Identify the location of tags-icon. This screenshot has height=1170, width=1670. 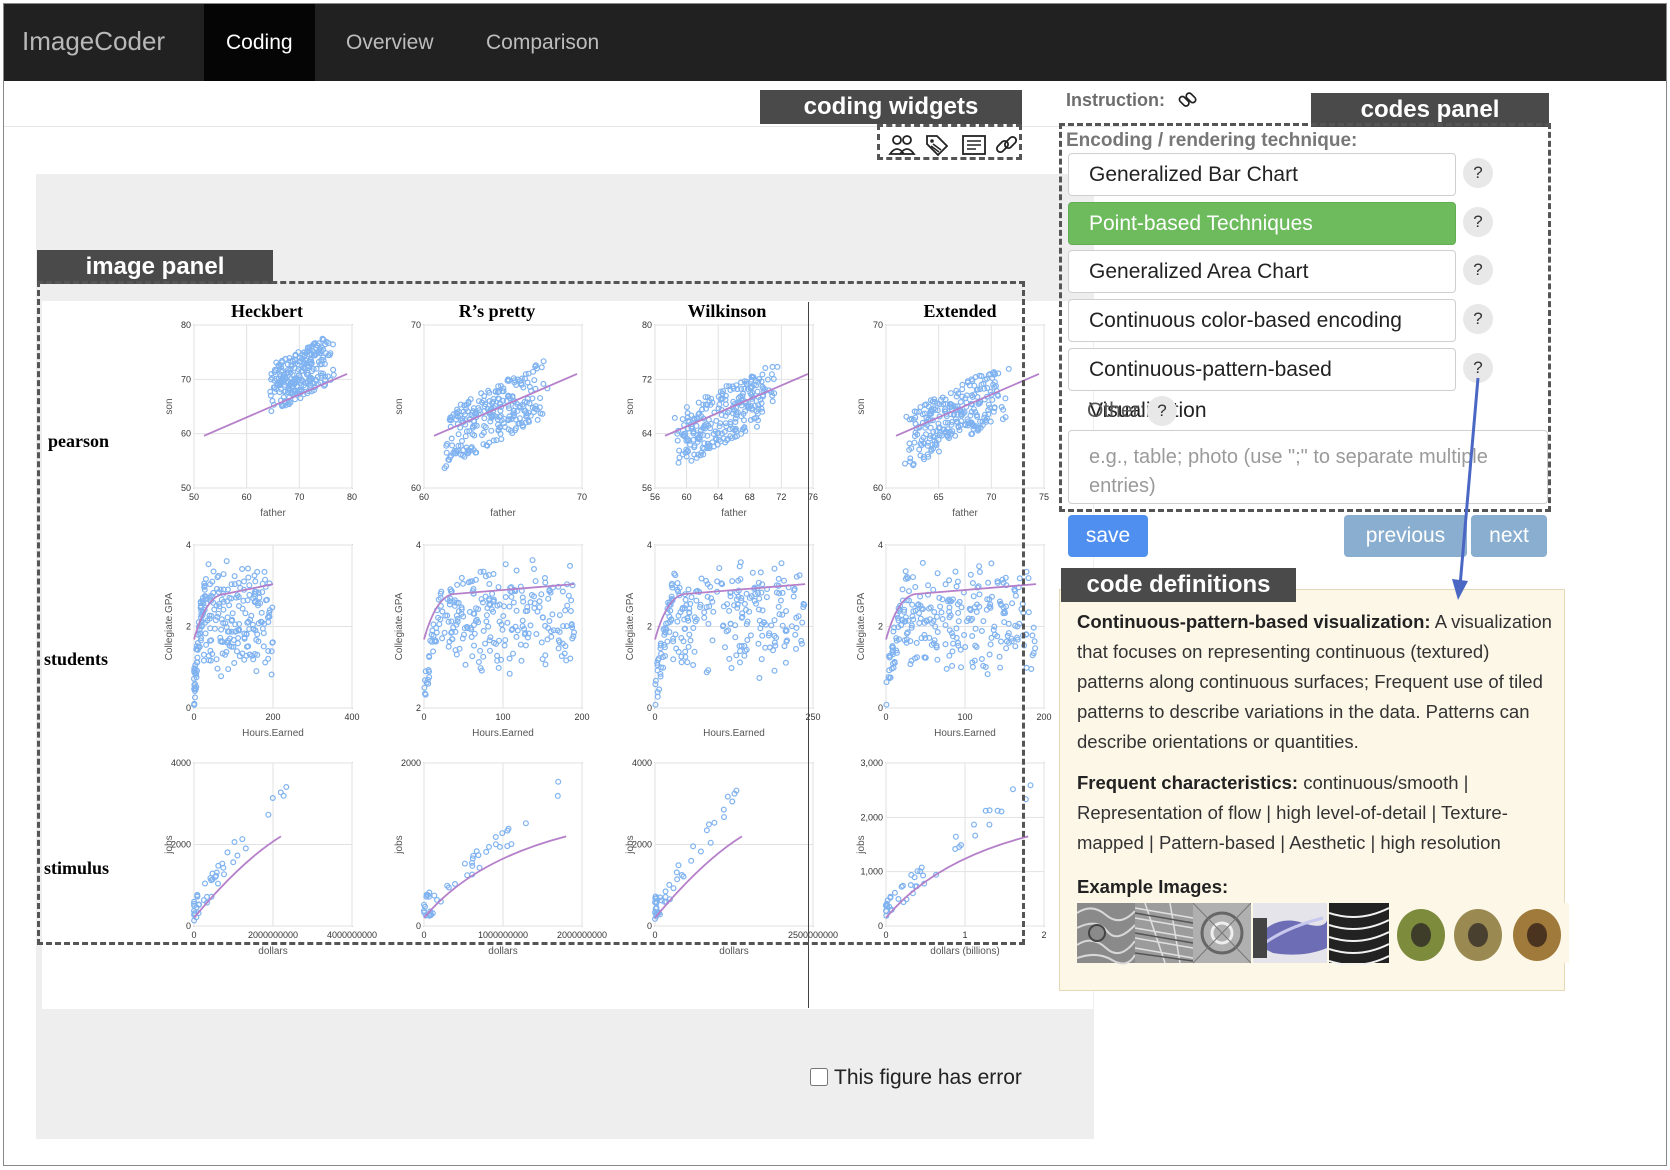
(937, 145).